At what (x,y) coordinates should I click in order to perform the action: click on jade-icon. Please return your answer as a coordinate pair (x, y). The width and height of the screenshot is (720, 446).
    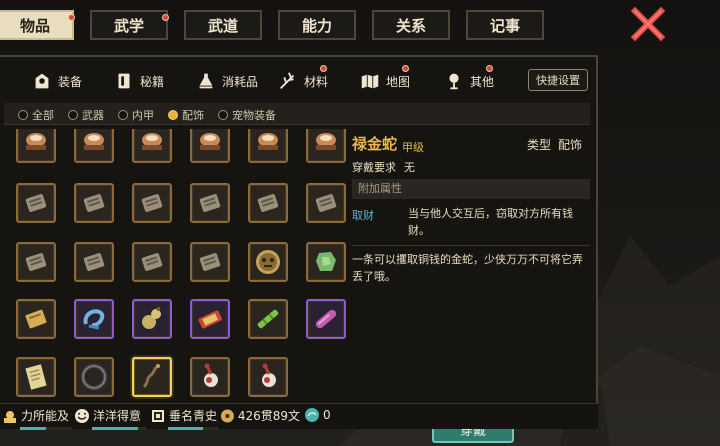
    Looking at the image, I should click on (326, 261).